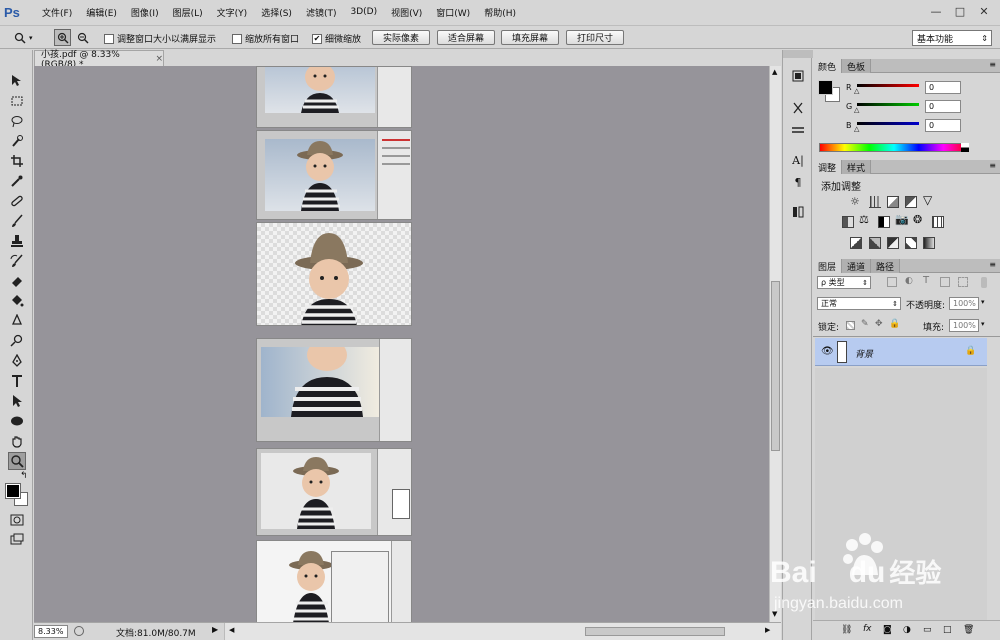 The width and height of the screenshot is (1000, 640). I want to click on workspace-selector: 基本功能 ⇕, so click(952, 38).